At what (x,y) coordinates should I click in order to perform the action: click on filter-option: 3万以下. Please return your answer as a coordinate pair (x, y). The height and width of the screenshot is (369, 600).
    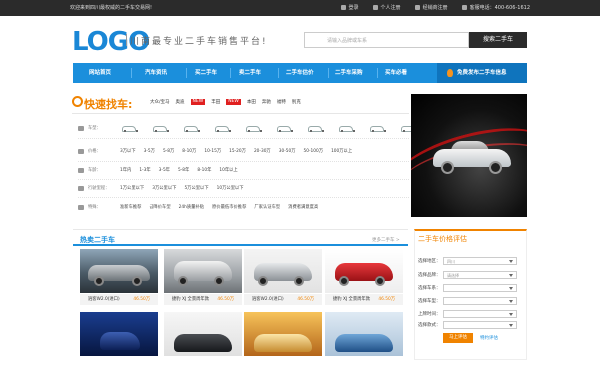
    Looking at the image, I should click on (128, 151).